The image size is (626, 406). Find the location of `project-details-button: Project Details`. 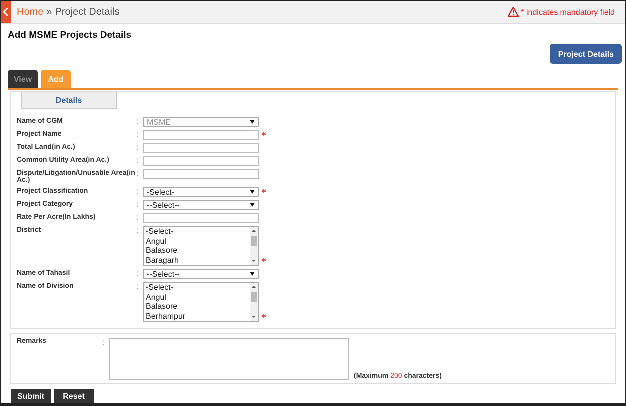

project-details-button: Project Details is located at coordinates (586, 54).